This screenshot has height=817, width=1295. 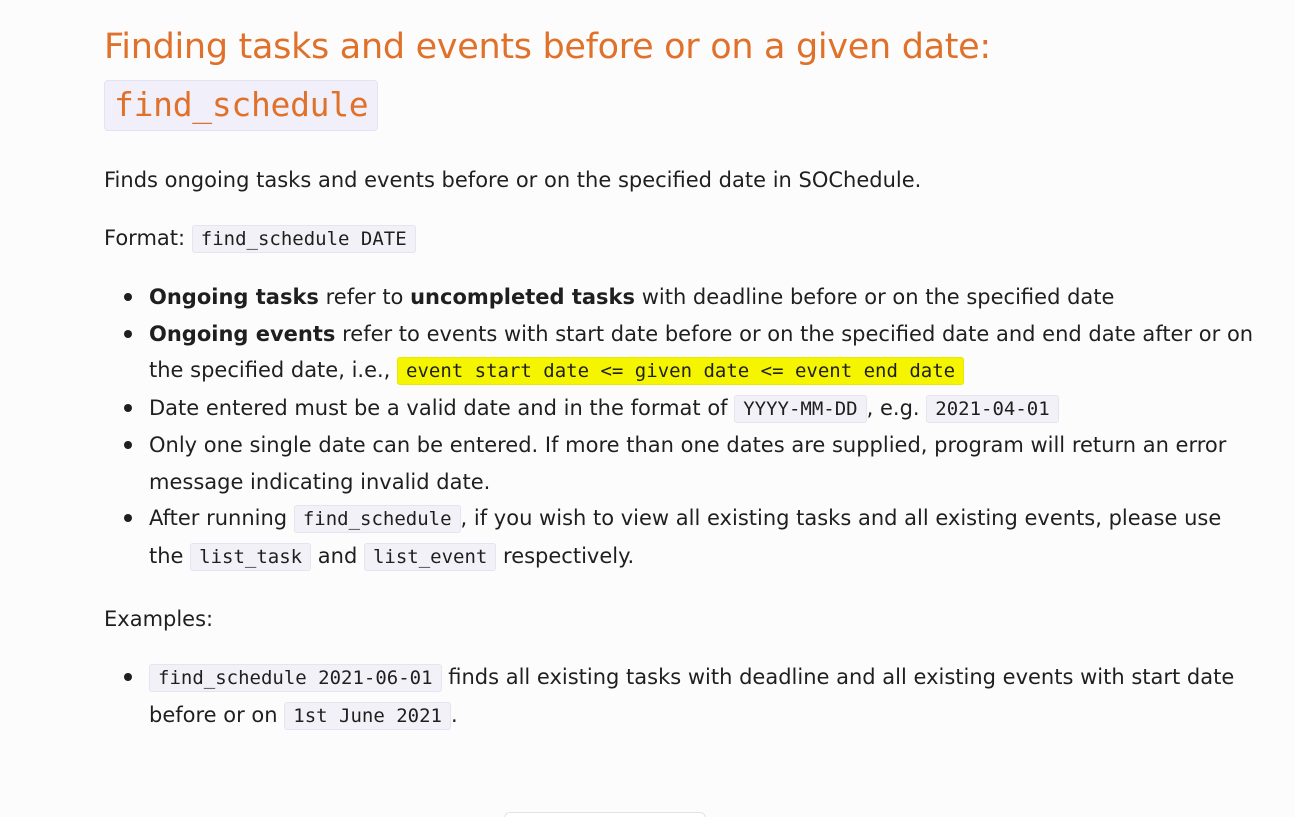 I want to click on inline-code: find_schedule, so click(x=377, y=519).